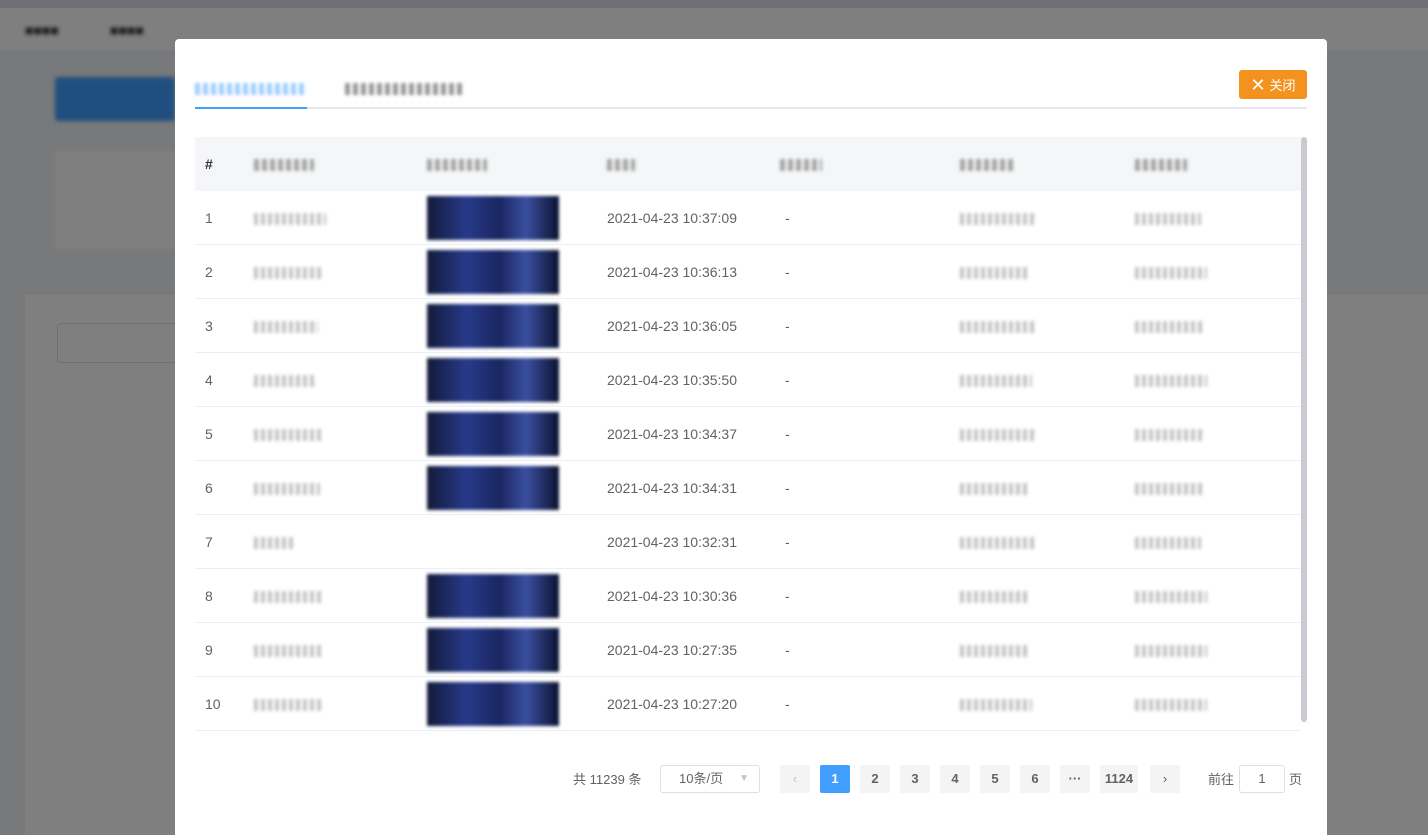 The image size is (1428, 835). What do you see at coordinates (672, 380) in the screenshot?
I see `row-time: 2021-04-23 10:35:50` at bounding box center [672, 380].